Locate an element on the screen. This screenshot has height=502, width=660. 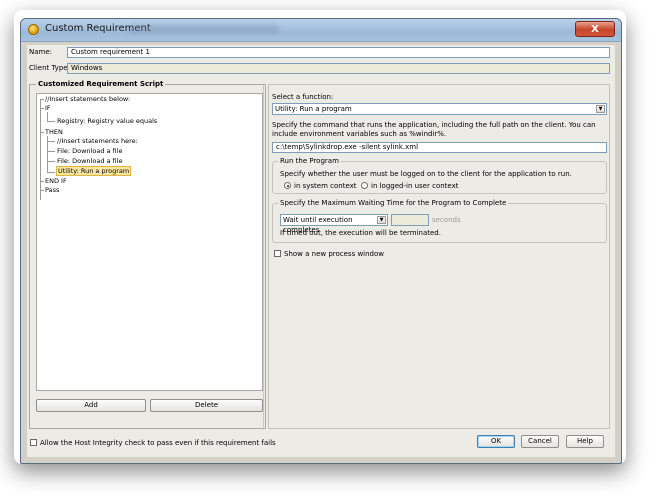
seconds-input is located at coordinates (410, 220).